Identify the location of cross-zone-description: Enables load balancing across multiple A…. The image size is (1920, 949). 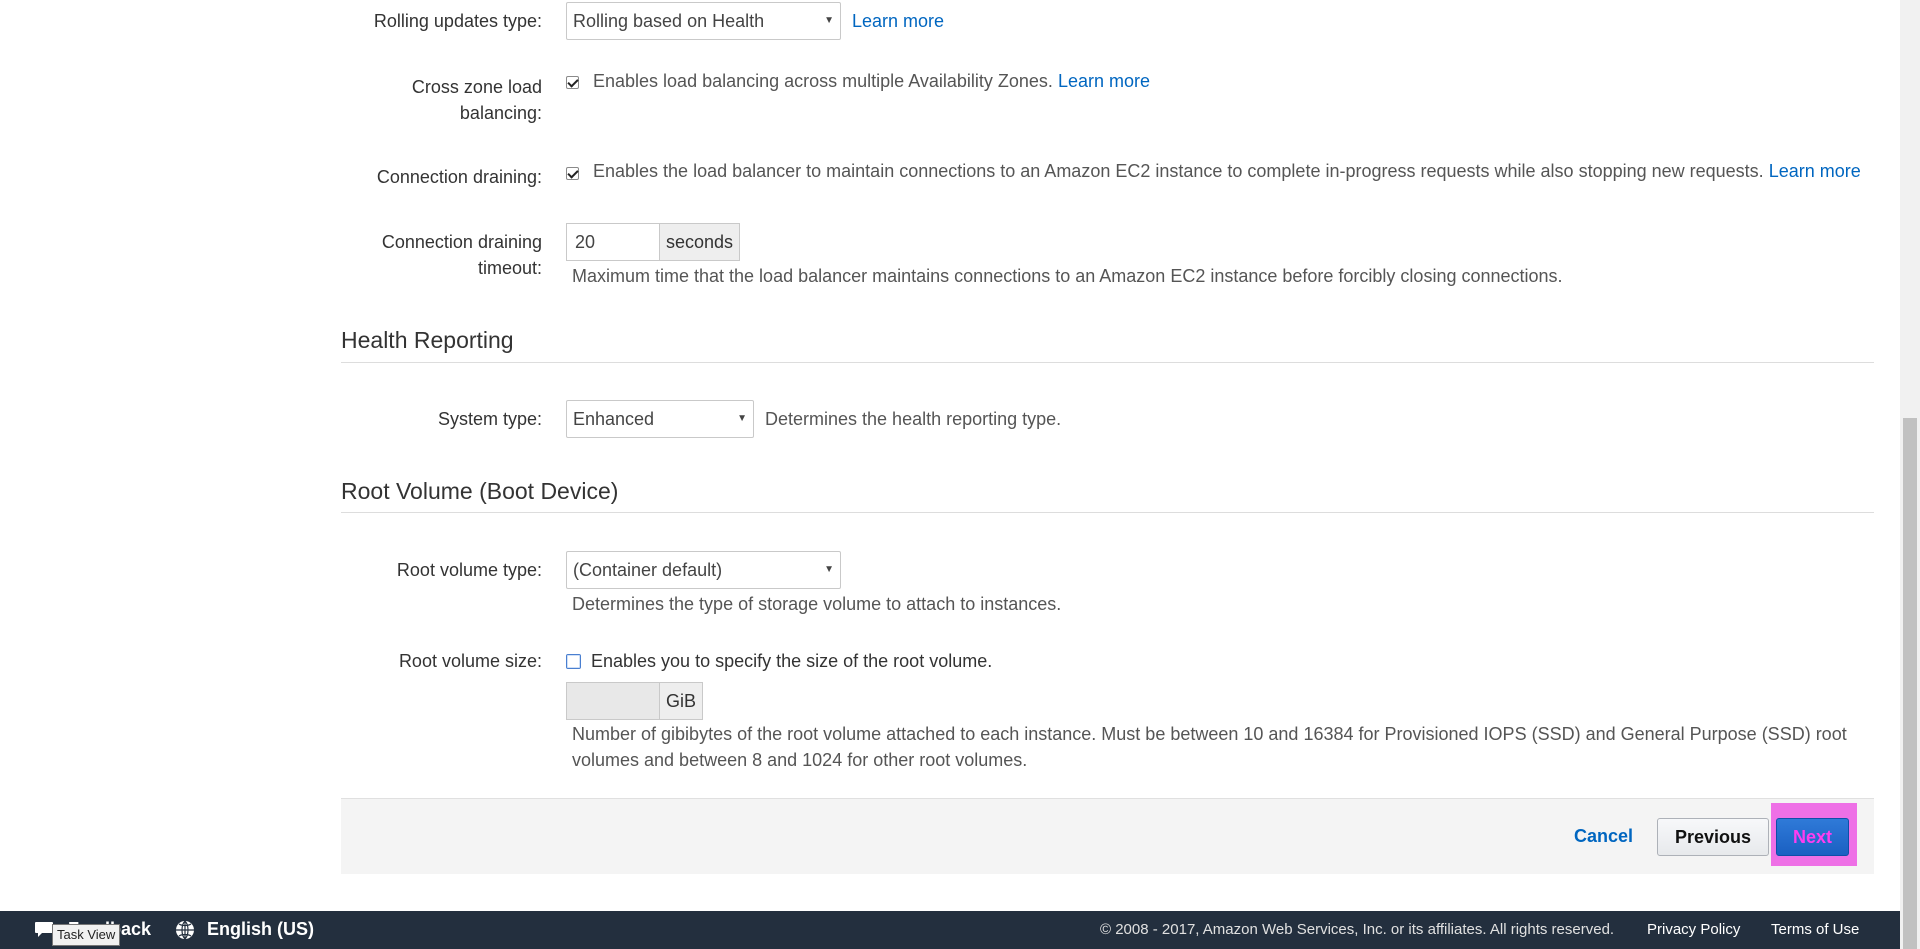
(823, 81).